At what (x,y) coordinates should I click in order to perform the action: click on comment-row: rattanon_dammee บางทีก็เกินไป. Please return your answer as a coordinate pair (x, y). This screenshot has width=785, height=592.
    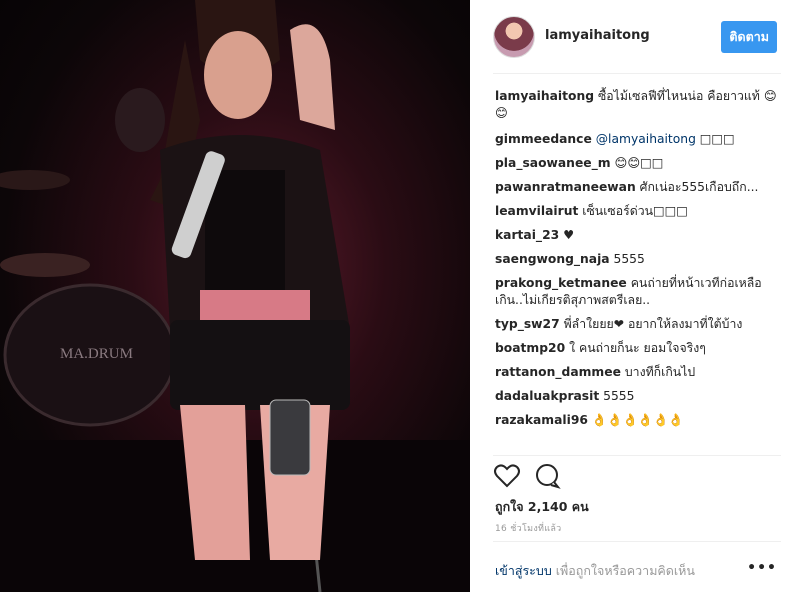
    Looking at the image, I should click on (637, 372).